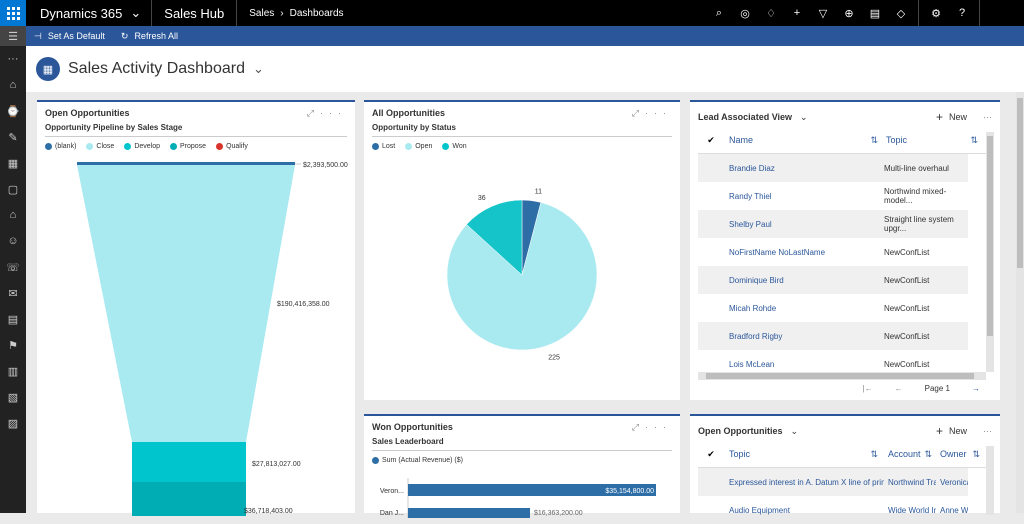  I want to click on first-page-icon: |←, so click(868, 388).